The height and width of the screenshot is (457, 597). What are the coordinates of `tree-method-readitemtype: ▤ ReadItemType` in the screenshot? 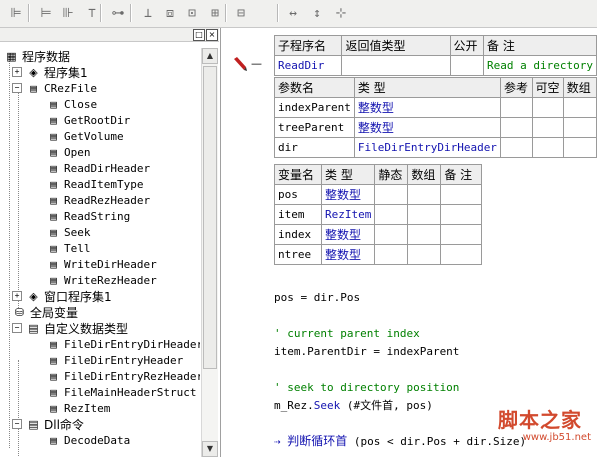 It's located at (94, 184).